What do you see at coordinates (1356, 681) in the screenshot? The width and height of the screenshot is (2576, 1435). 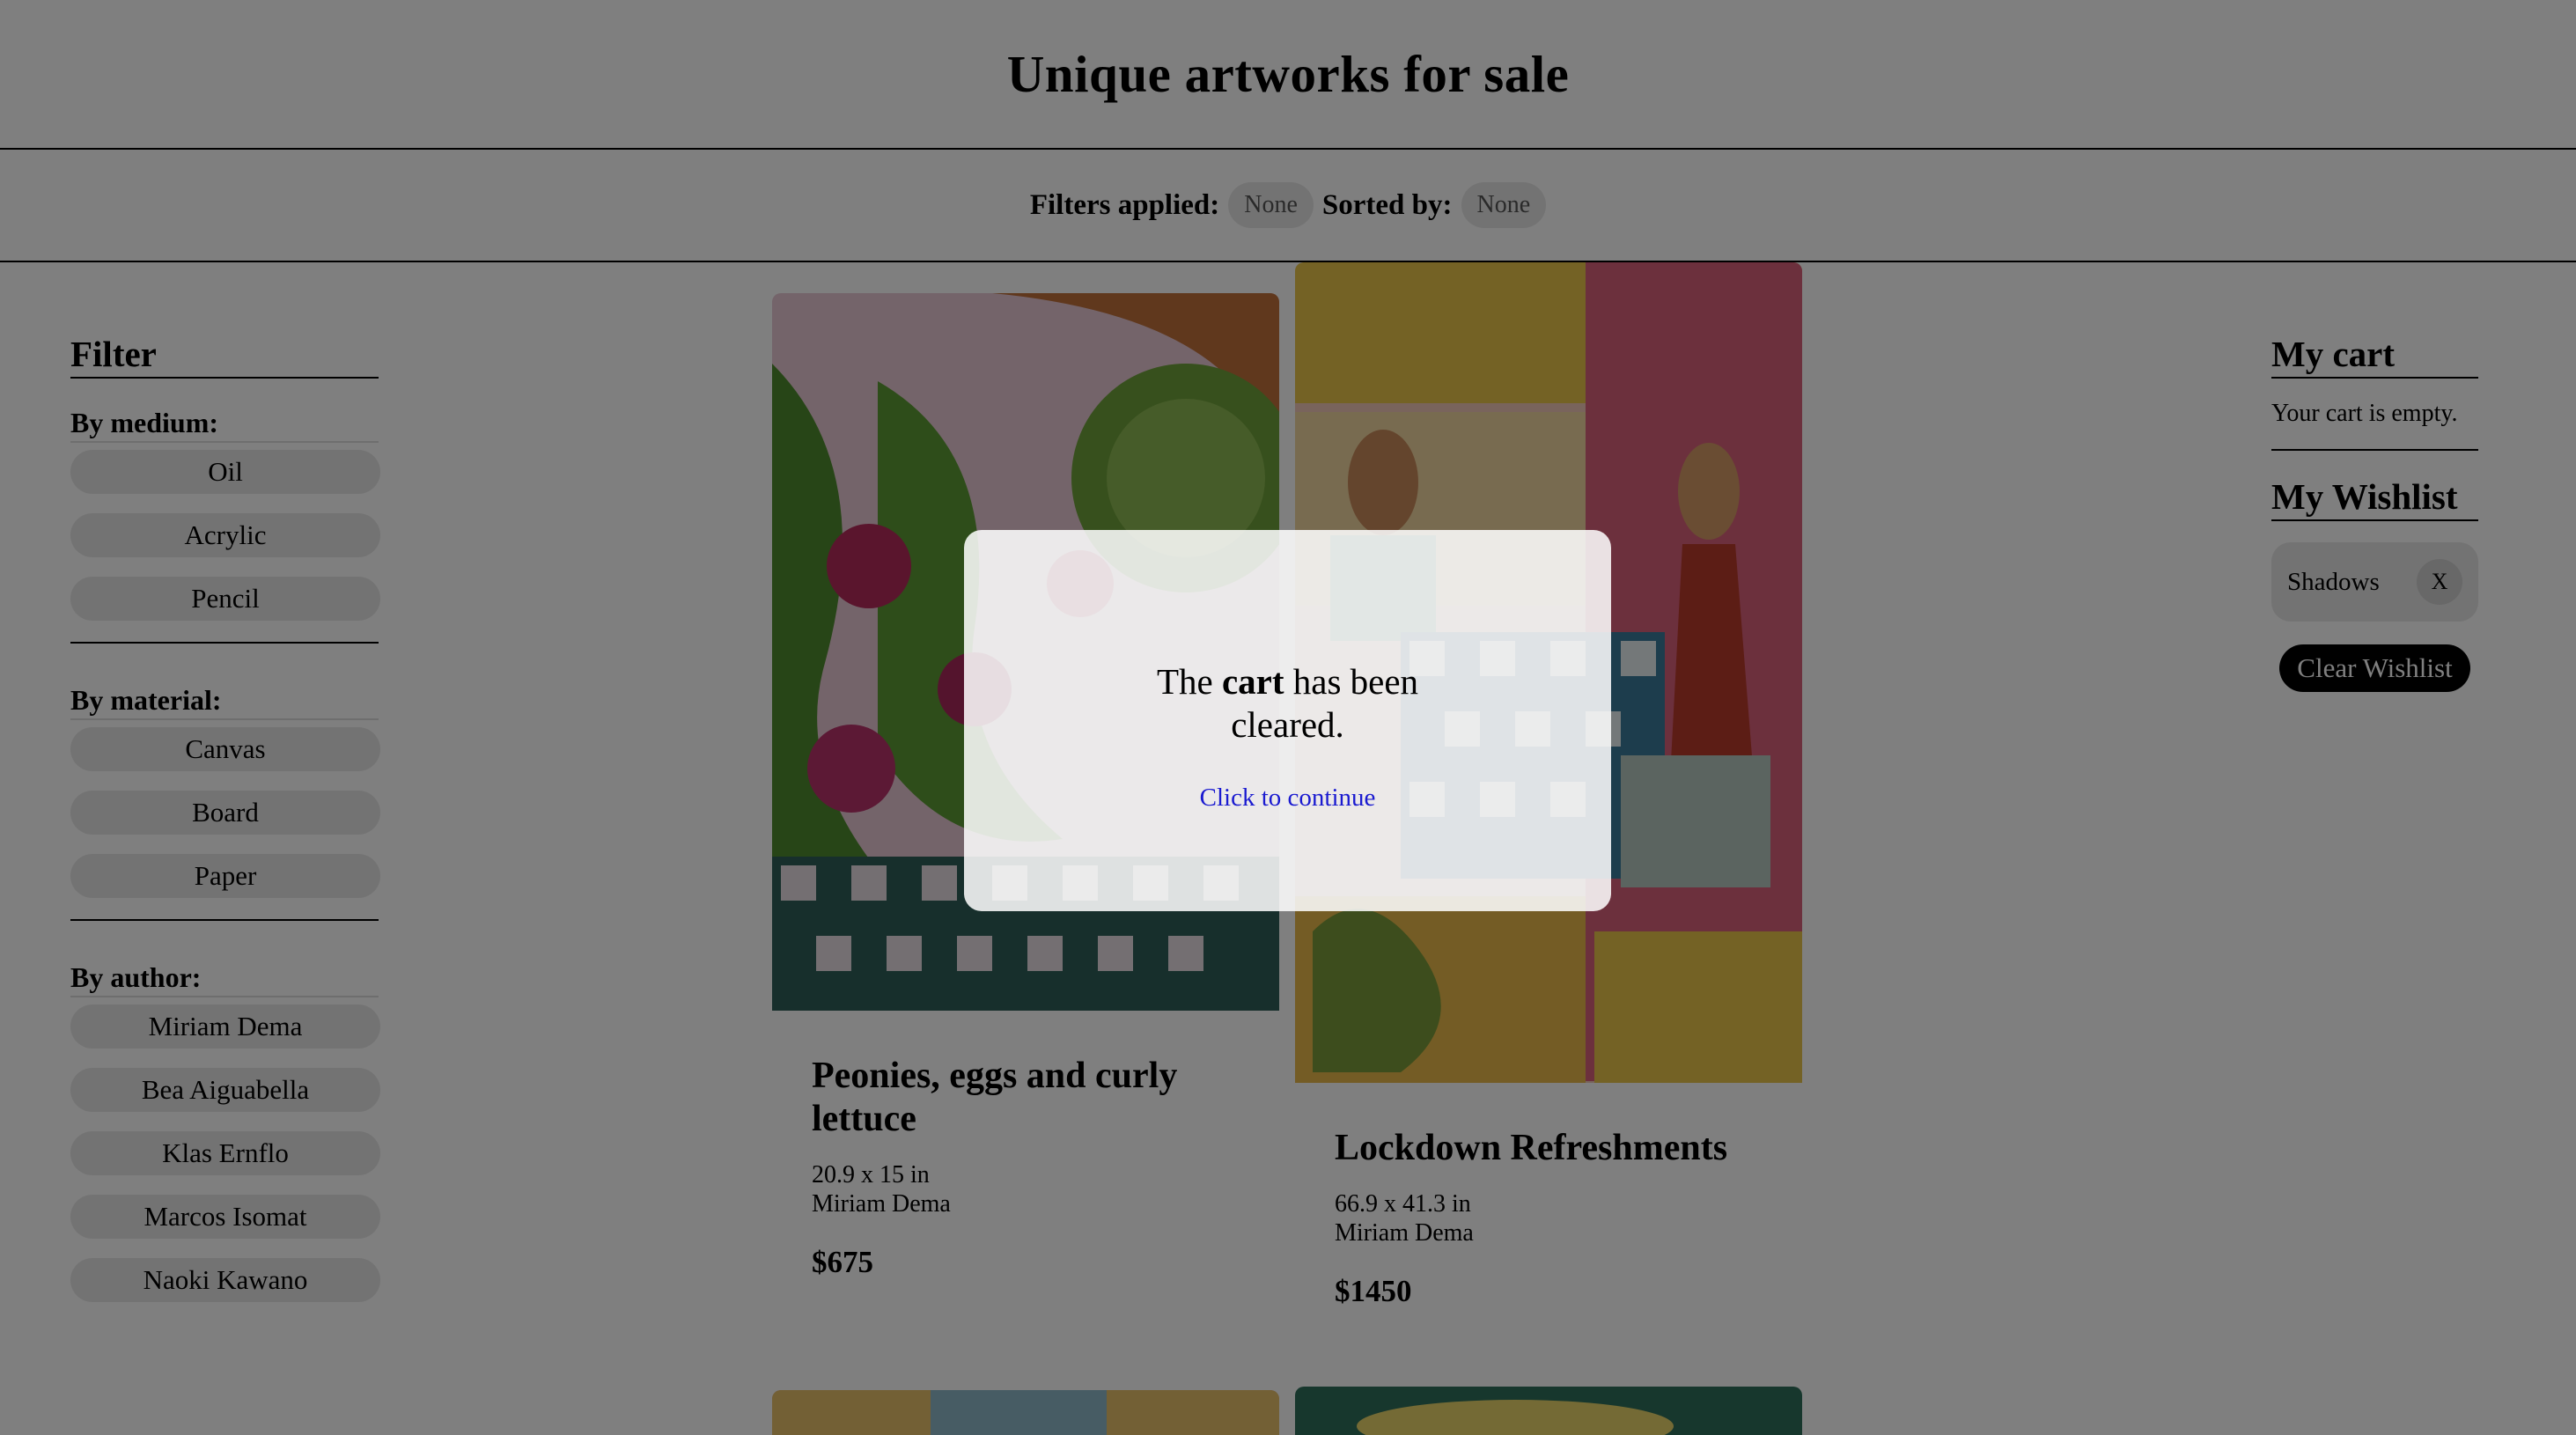 I see `modal-message-post: has been` at bounding box center [1356, 681].